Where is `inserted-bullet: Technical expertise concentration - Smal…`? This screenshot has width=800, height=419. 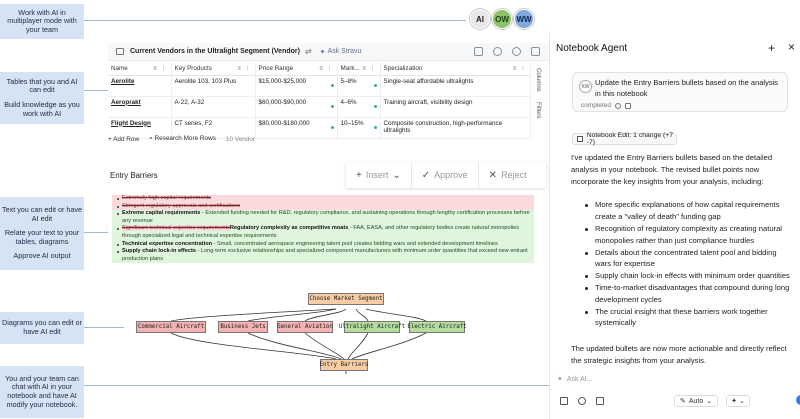 inserted-bullet: Technical expertise concentration - Smal… is located at coordinates (323, 244).